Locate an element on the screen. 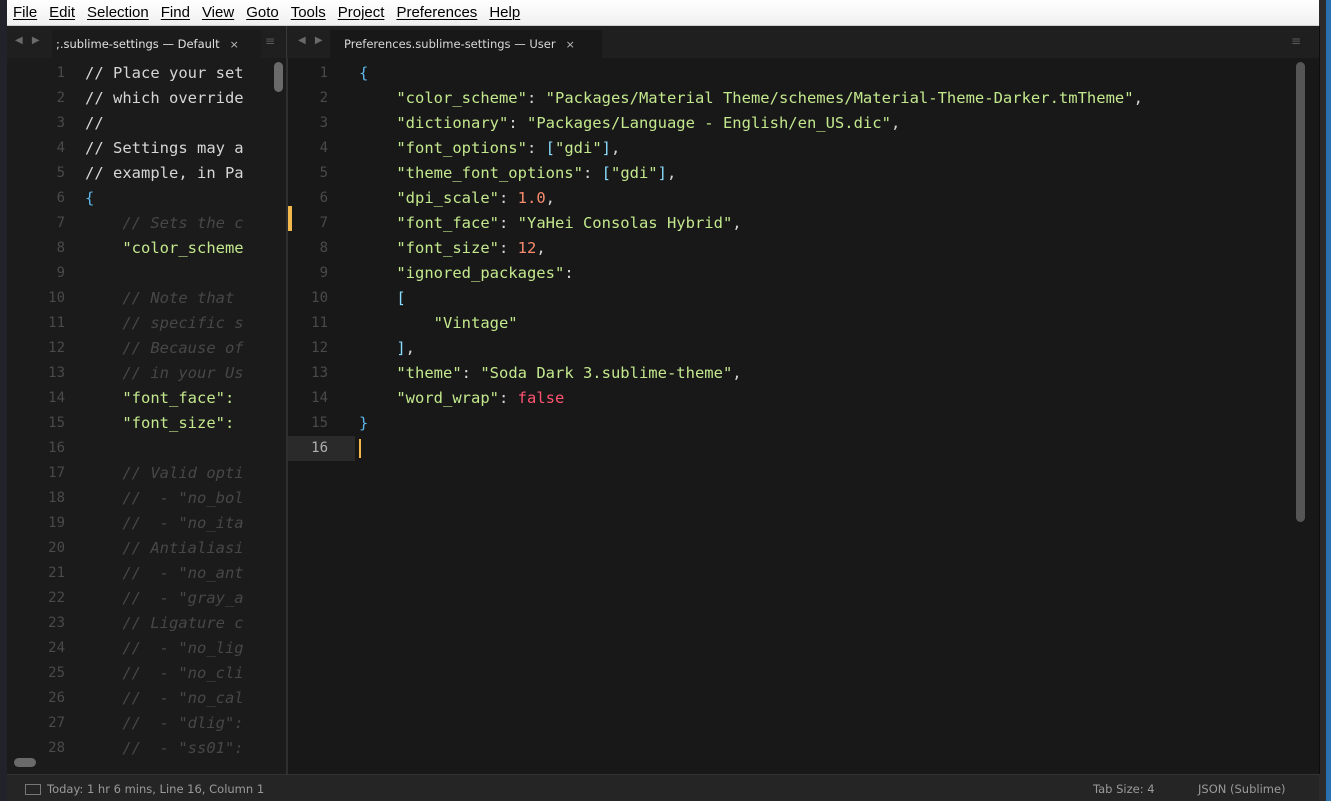  line-number: 18 is located at coordinates (56, 498).